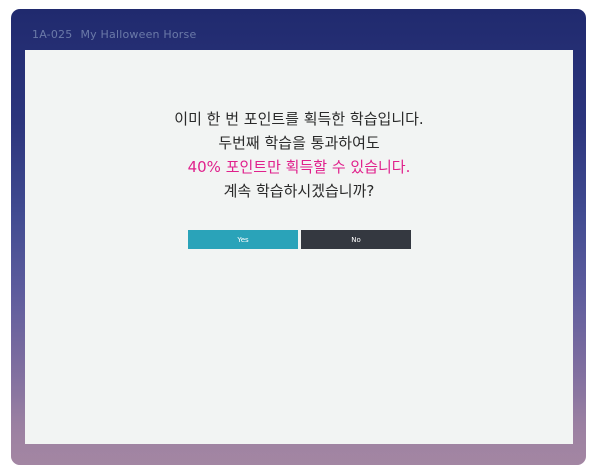  I want to click on no-button: No, so click(356, 239).